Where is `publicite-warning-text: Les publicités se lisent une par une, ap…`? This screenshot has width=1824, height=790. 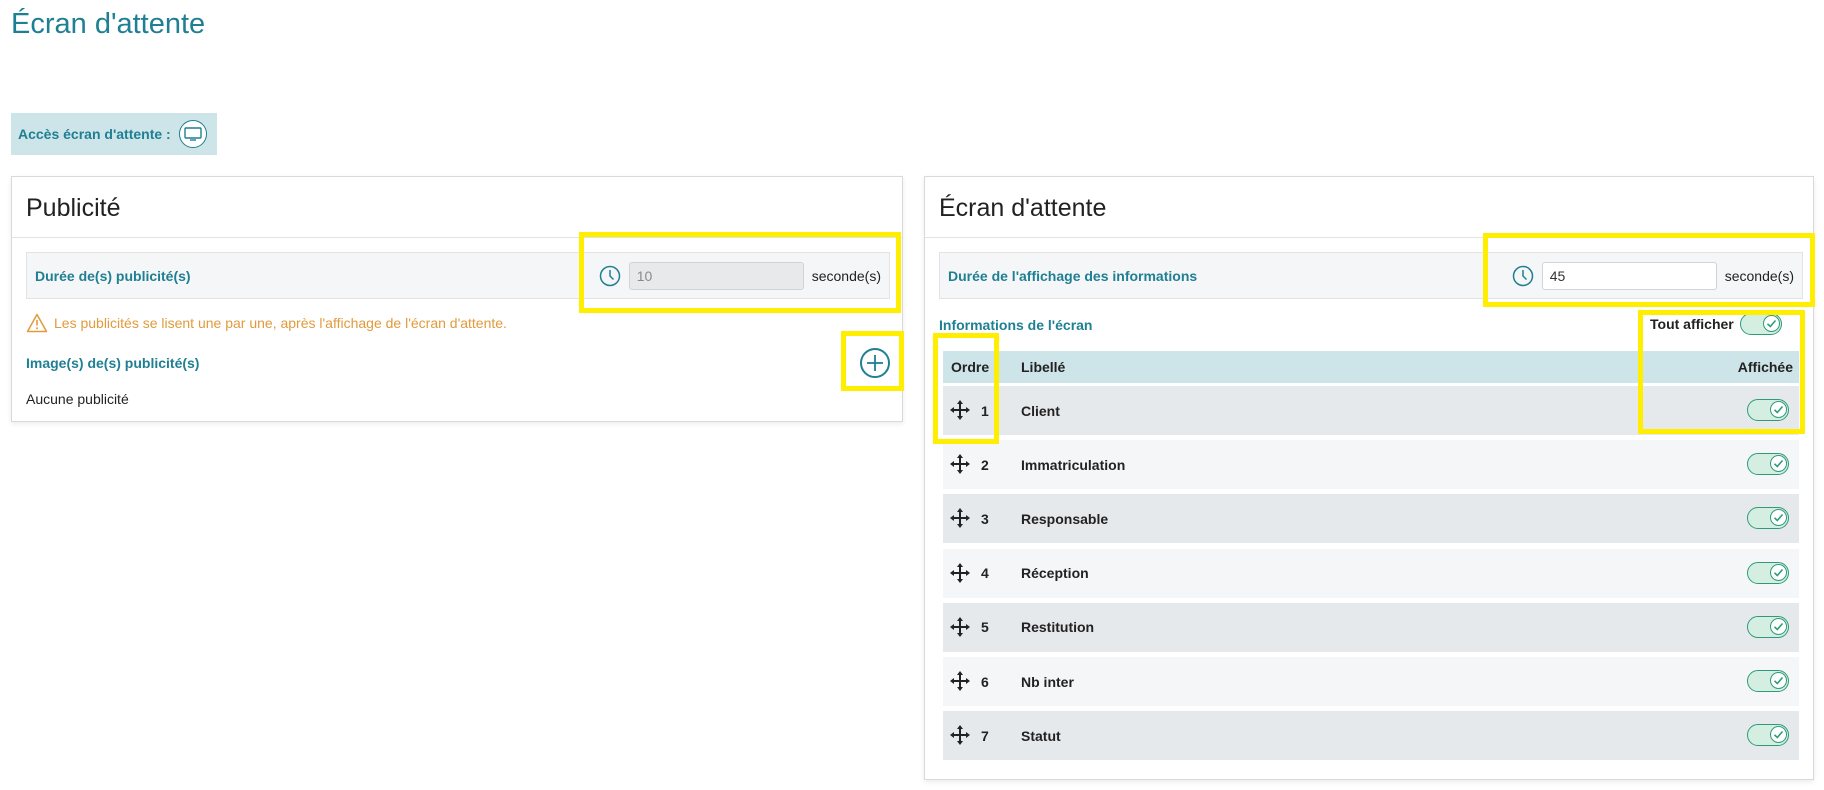 publicite-warning-text: Les publicités se lisent une par une, ap… is located at coordinates (280, 323).